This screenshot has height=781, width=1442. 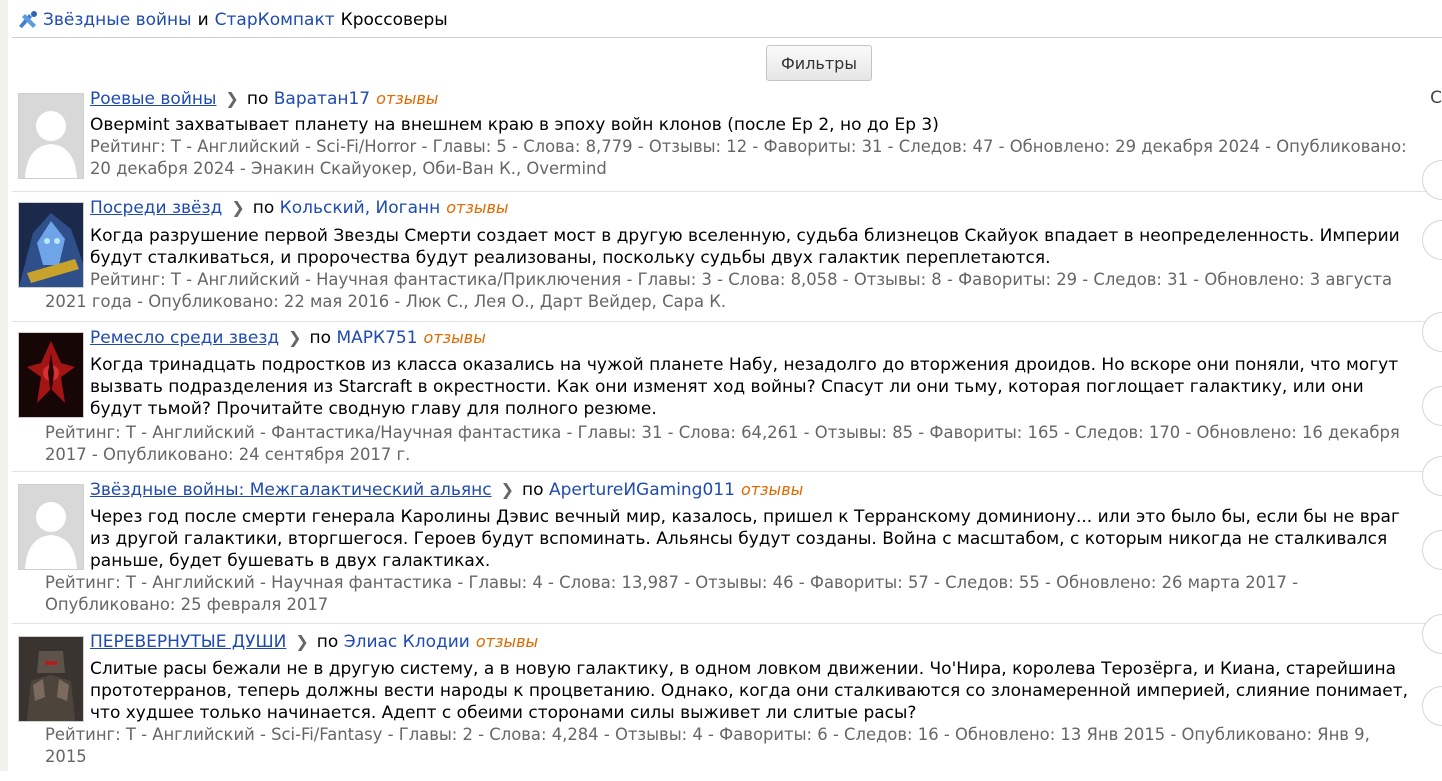 What do you see at coordinates (153, 99) in the screenshot?
I see `story-title-link: Роевые войны` at bounding box center [153, 99].